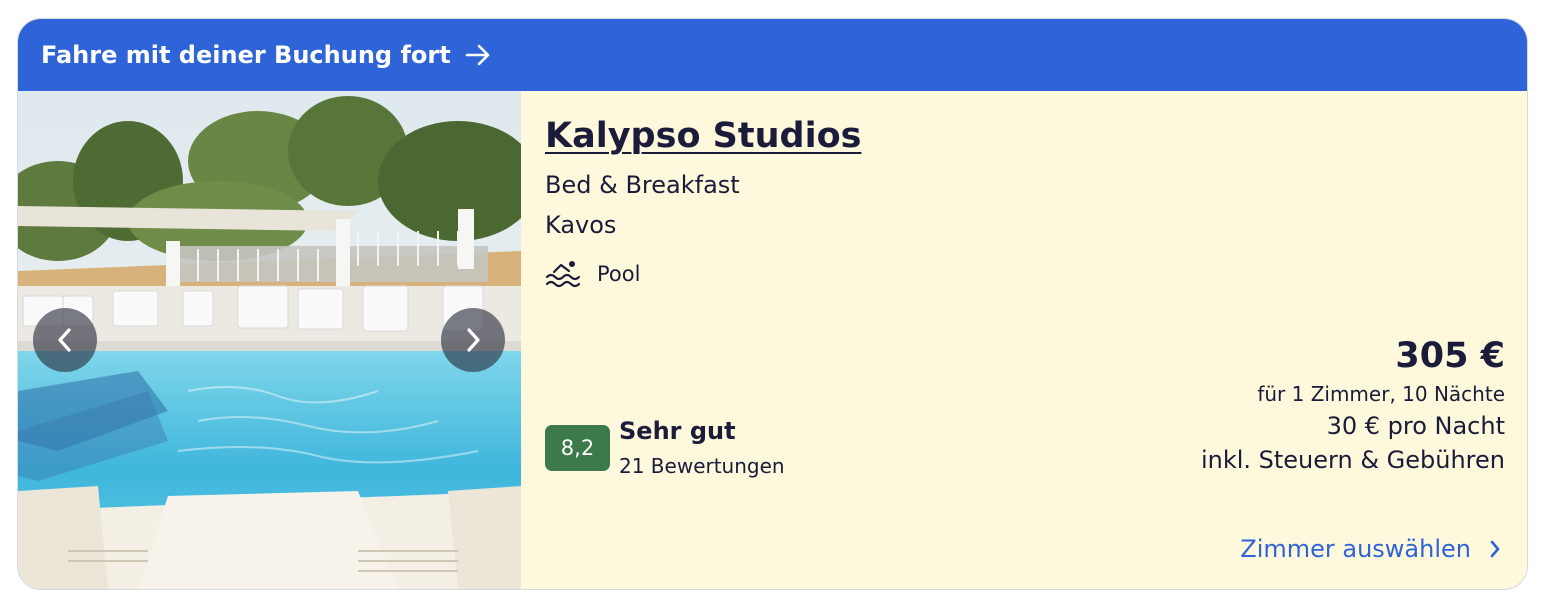  I want to click on gallery-prev-button, so click(65, 340).